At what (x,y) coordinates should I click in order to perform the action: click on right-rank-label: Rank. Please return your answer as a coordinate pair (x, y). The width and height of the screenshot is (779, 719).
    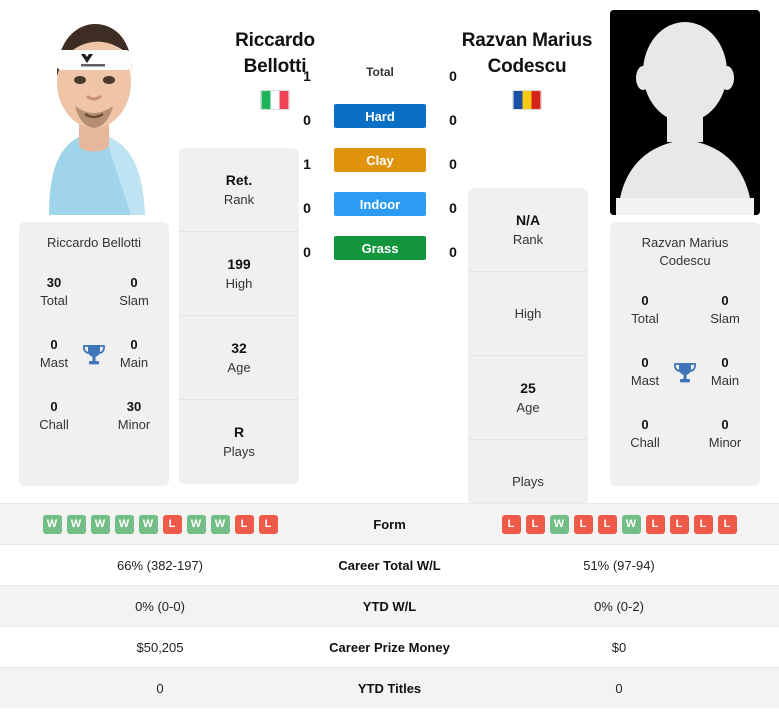
    Looking at the image, I should click on (528, 239).